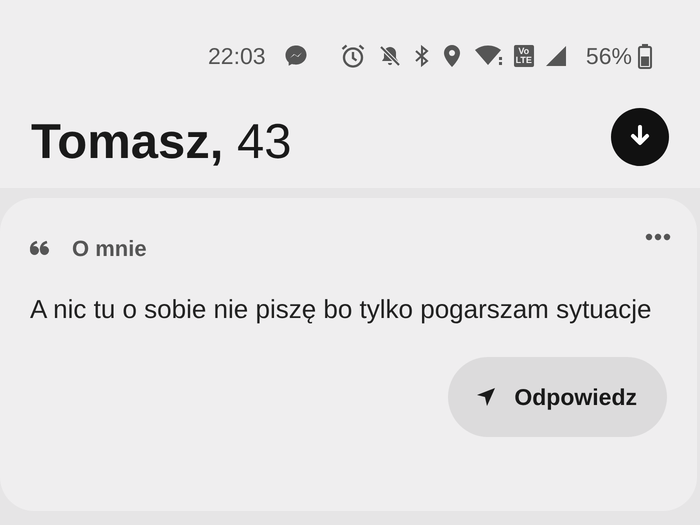 The width and height of the screenshot is (700, 525). I want to click on reply-button: Odpowiedz, so click(557, 397).